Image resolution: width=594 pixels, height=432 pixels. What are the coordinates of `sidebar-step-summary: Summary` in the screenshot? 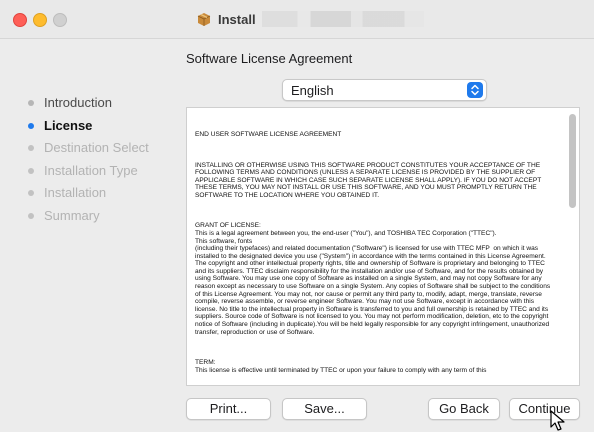 It's located at (100, 216).